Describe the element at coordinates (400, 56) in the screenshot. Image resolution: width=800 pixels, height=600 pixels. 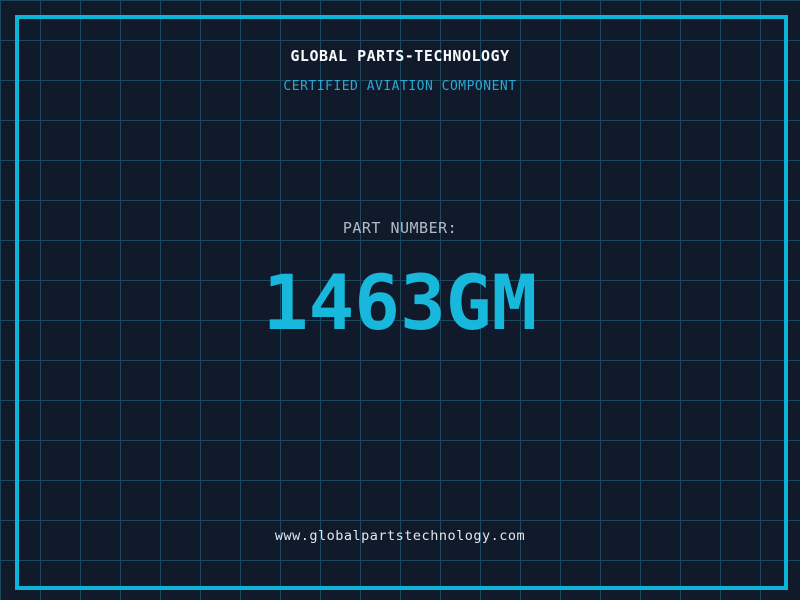
I see `company-title: GLOBAL PARTS-TECHNOLOGY` at that location.